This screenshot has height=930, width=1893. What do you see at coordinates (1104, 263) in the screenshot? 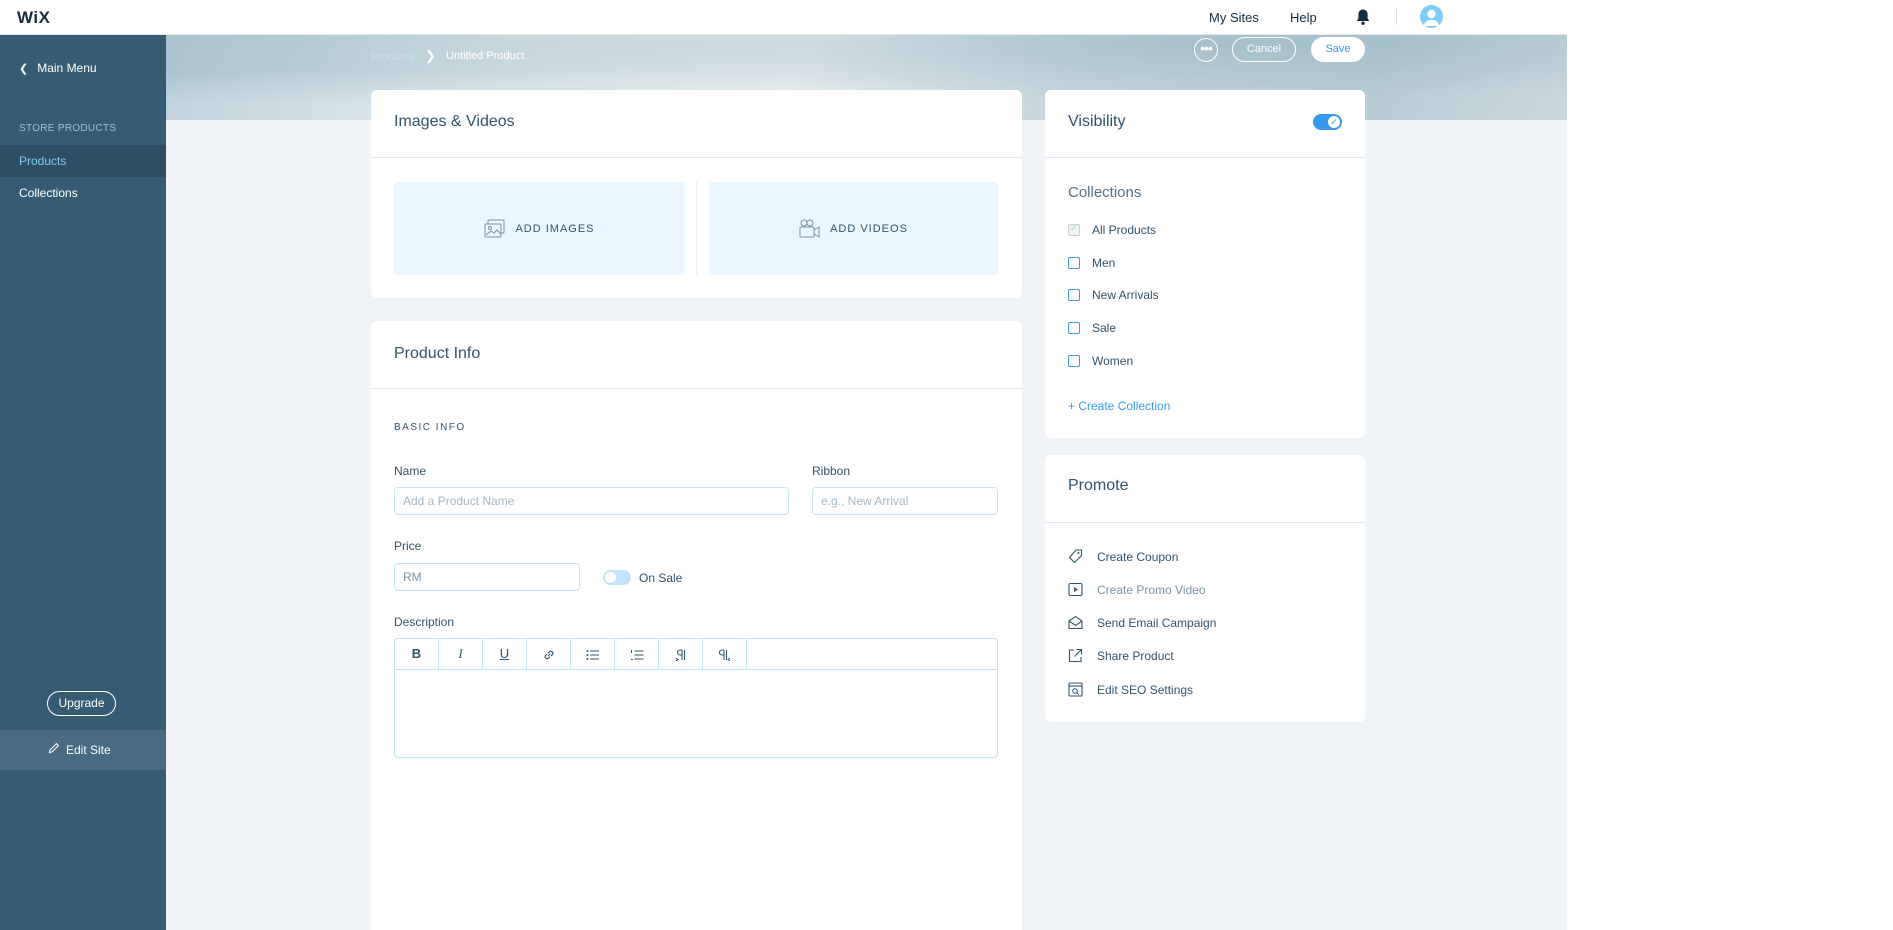
I see `collection-label: Men` at bounding box center [1104, 263].